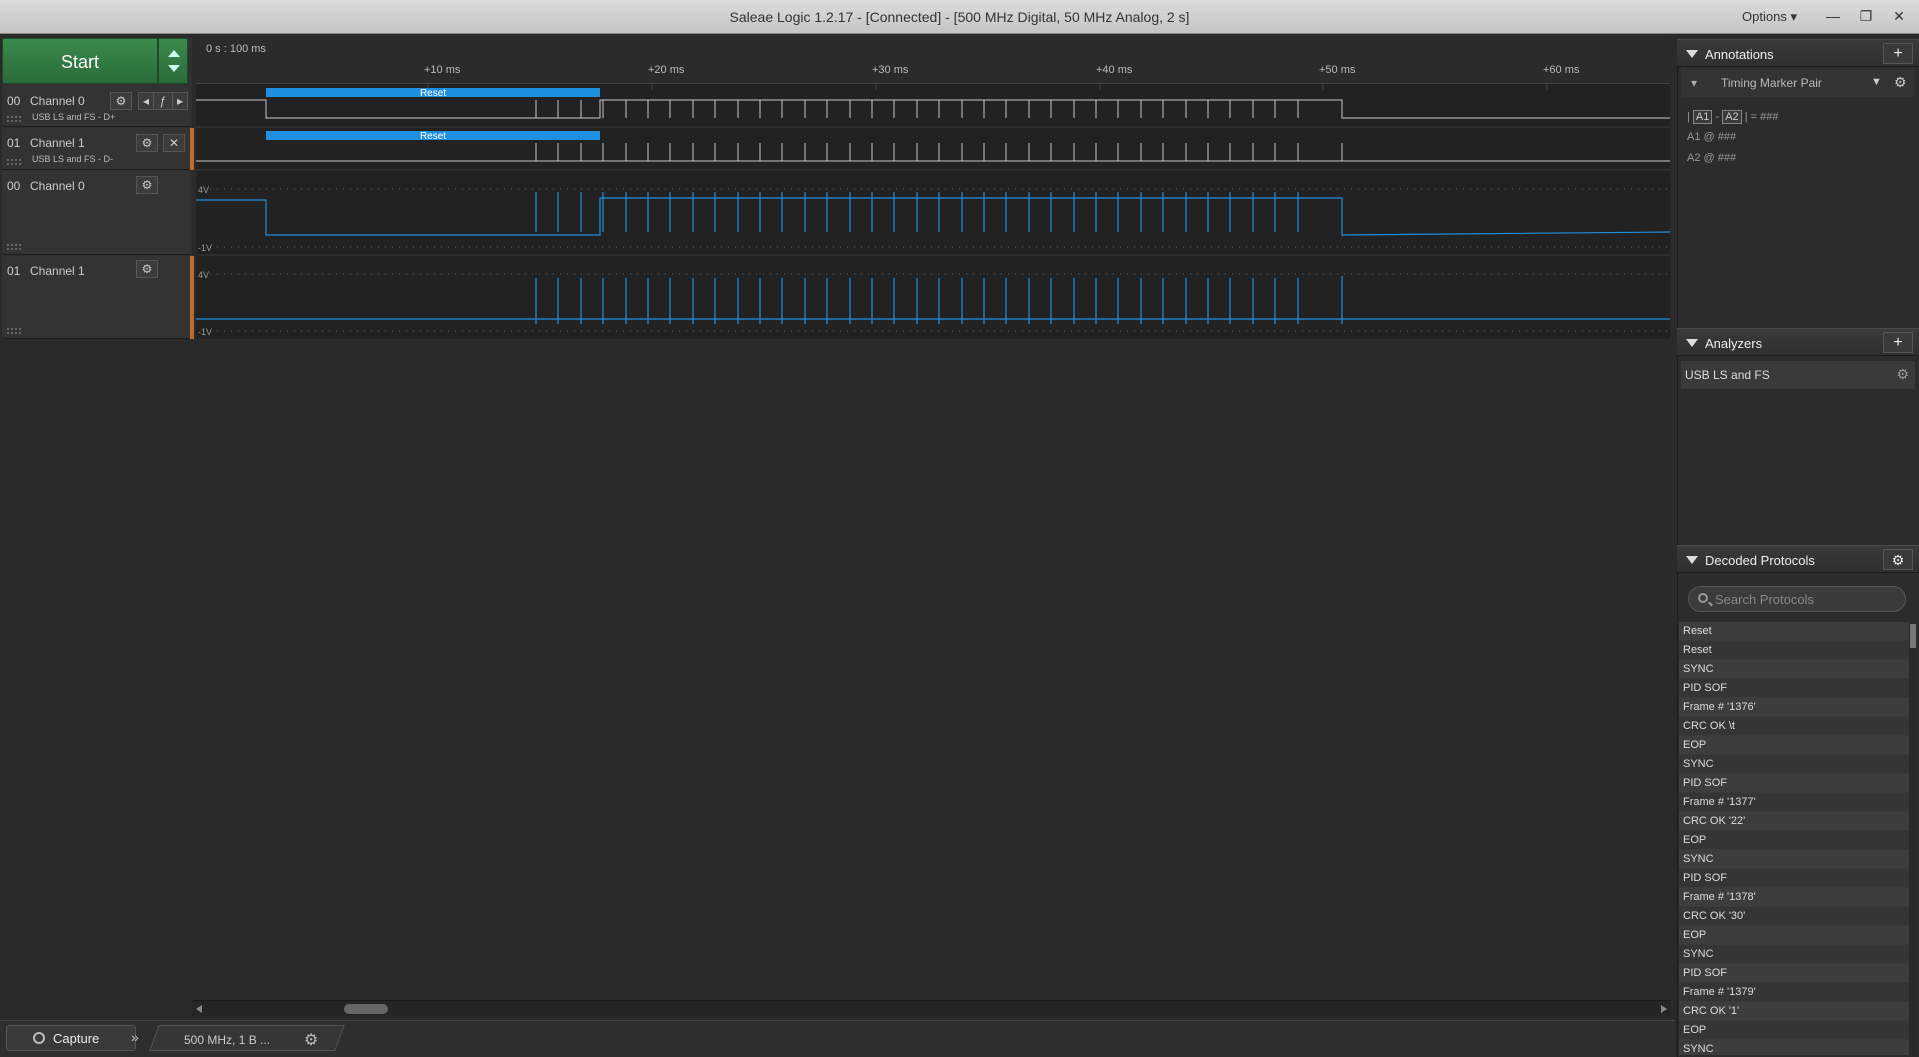 This screenshot has width=1919, height=1057. What do you see at coordinates (1794, 821) in the screenshot?
I see `protocol-list-item: CRC OK '22'` at bounding box center [1794, 821].